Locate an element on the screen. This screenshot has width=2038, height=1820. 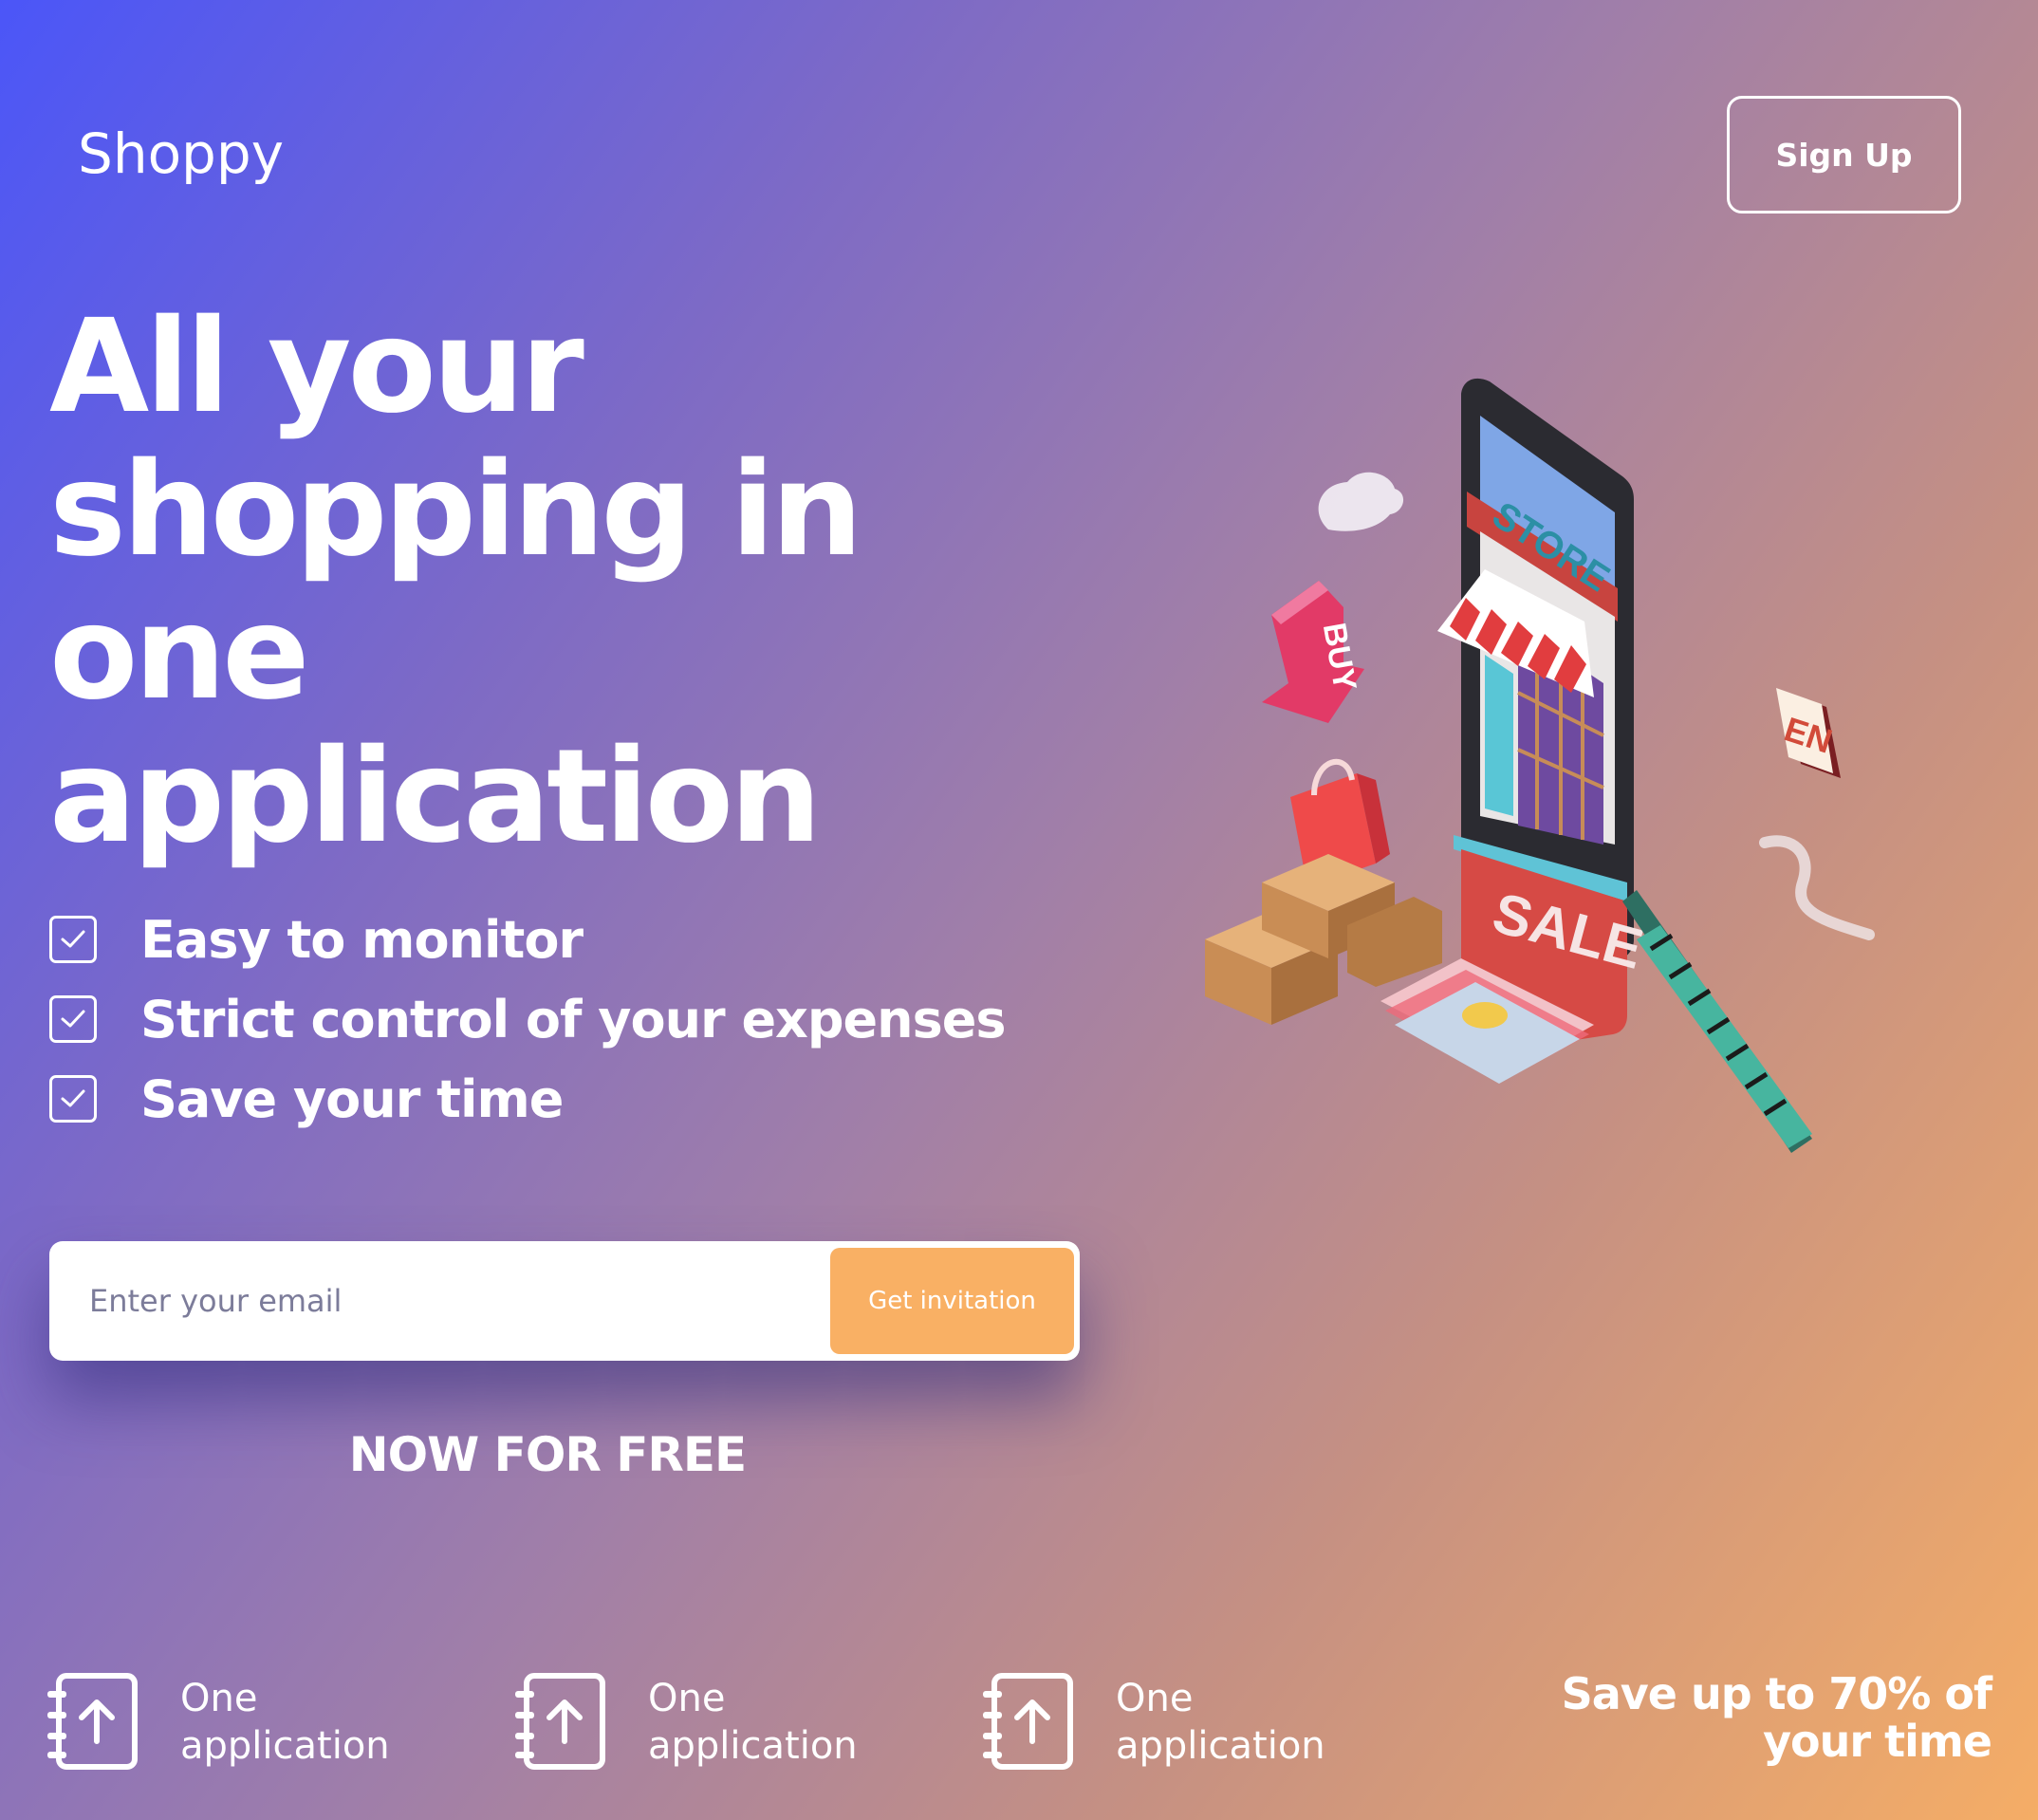
cloud-shape is located at coordinates (1361, 502).